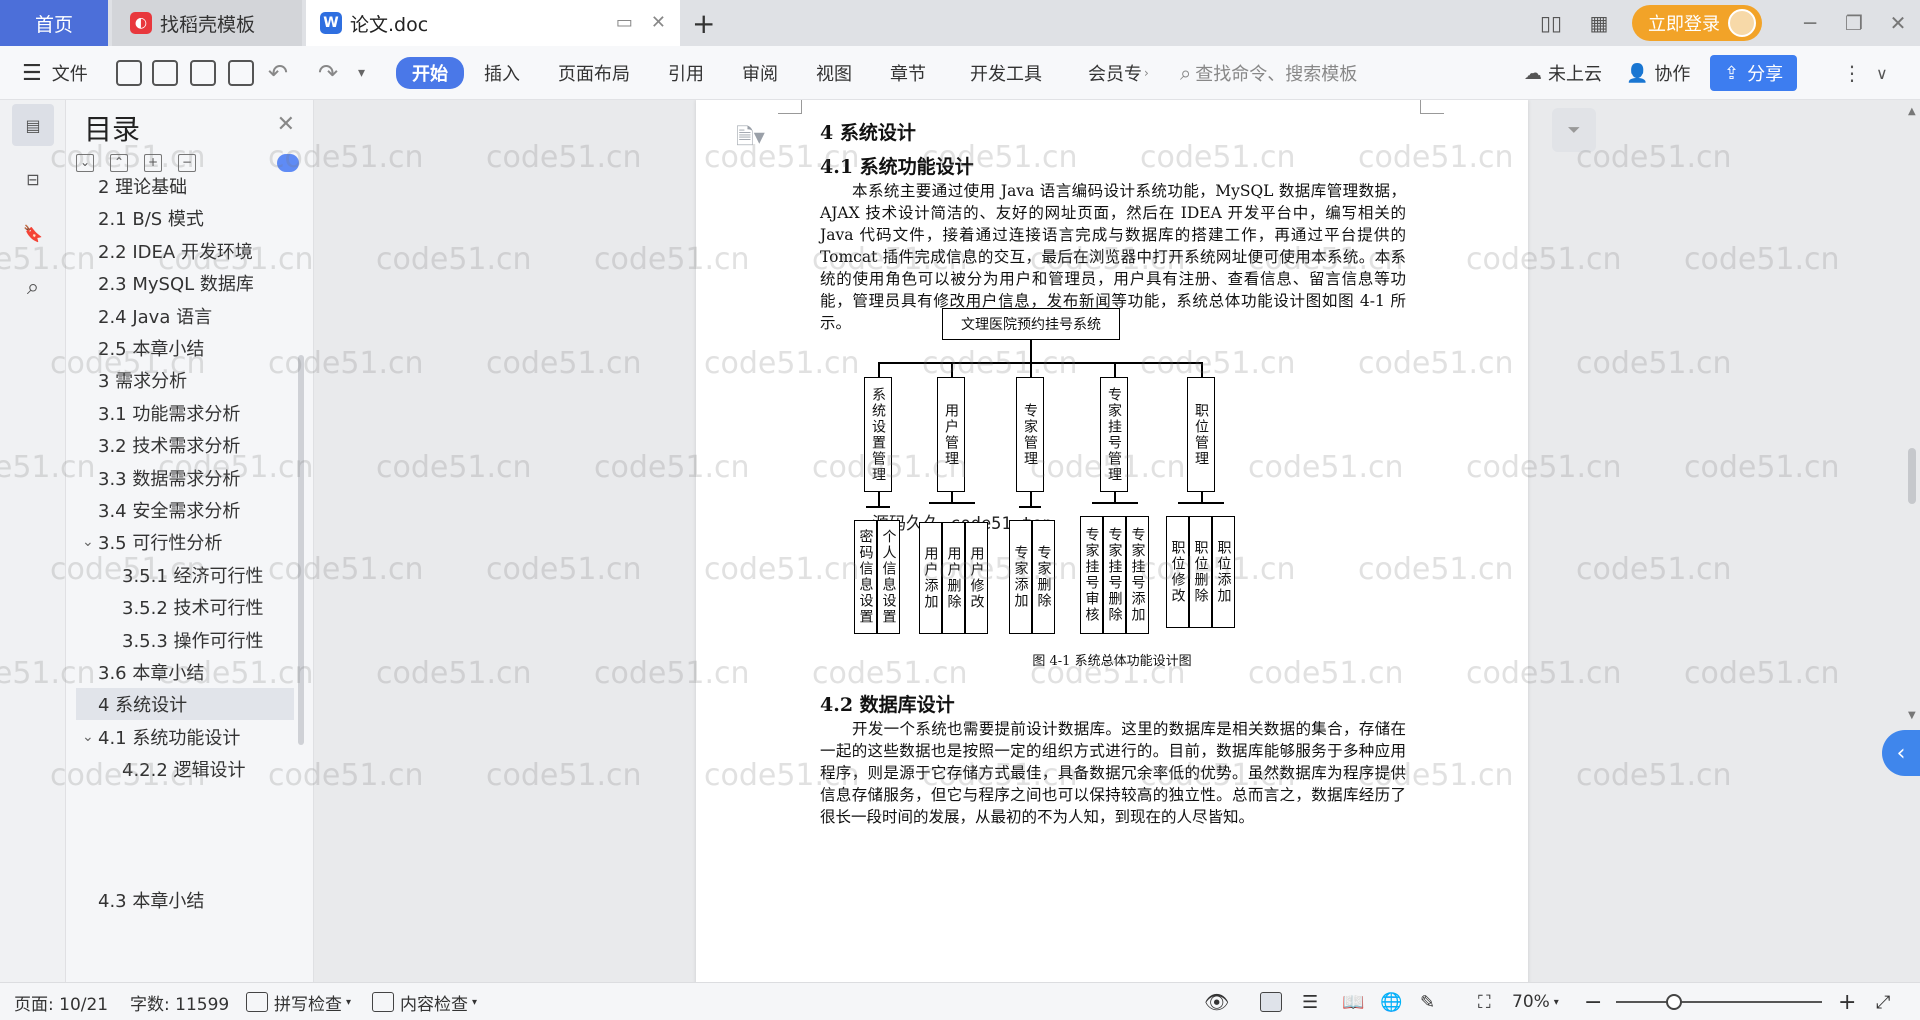 The width and height of the screenshot is (1920, 1020). Describe the element at coordinates (185, 380) in the screenshot. I see `toc-item: 3 需求分析` at that location.